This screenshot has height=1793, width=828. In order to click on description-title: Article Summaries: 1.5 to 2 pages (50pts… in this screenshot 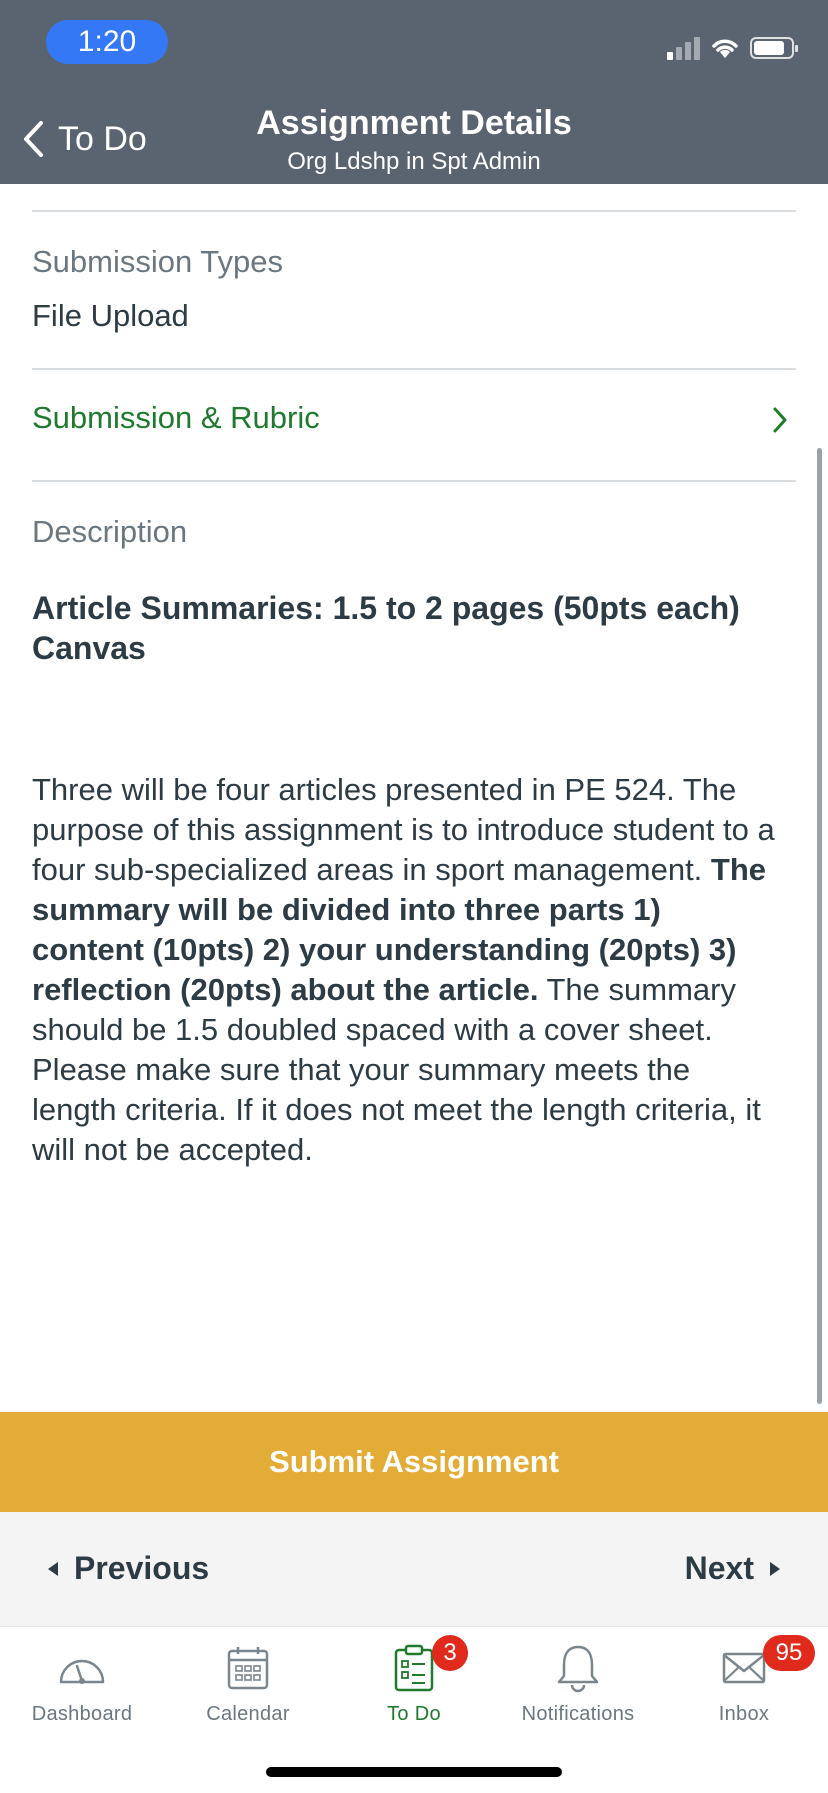, I will do `click(386, 628)`.